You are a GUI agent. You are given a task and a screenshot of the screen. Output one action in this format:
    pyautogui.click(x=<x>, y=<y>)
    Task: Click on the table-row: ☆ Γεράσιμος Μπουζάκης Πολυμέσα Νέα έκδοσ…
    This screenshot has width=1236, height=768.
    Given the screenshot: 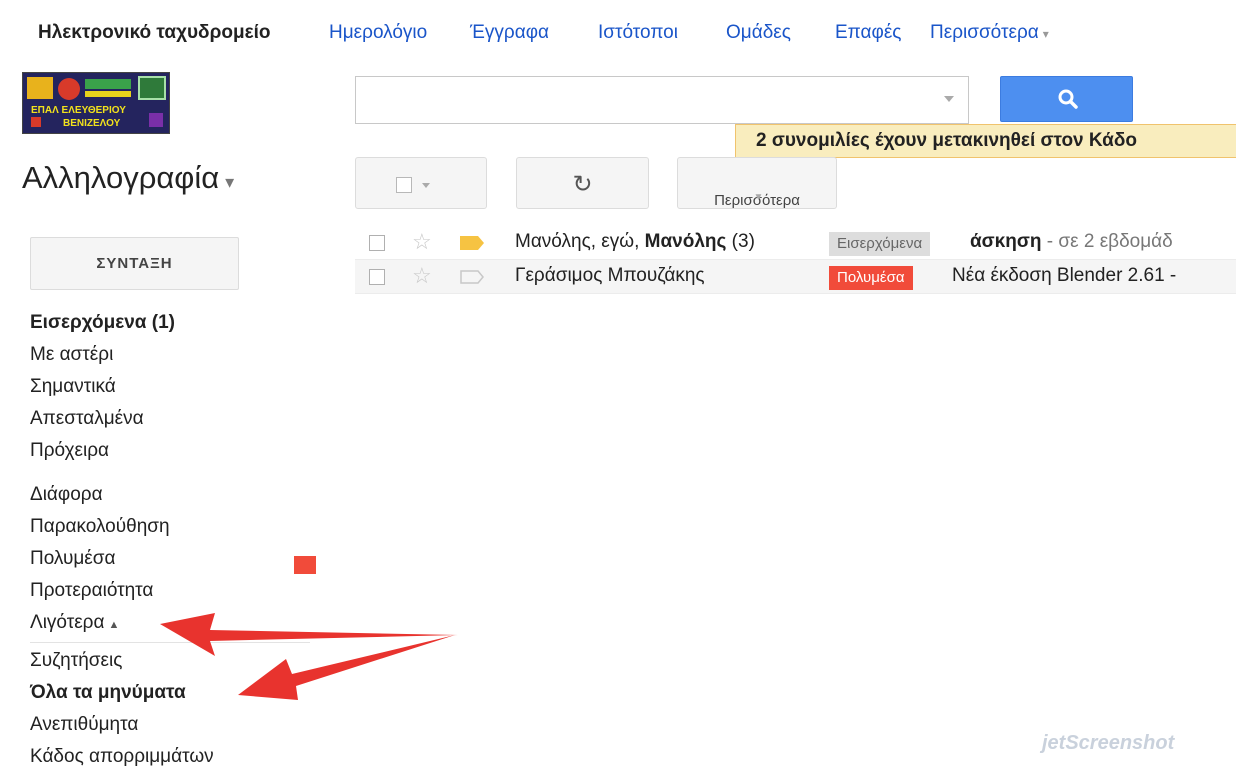 What is the action you would take?
    pyautogui.click(x=795, y=277)
    